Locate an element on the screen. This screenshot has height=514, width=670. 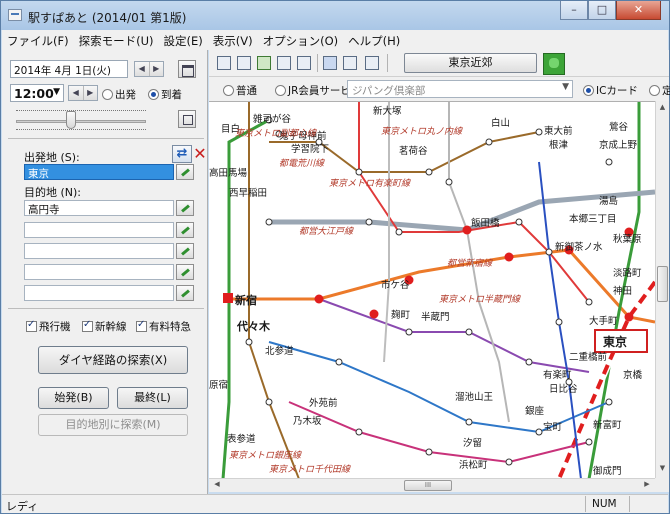
station-label: 京橋 is located at coordinates (633, 375).